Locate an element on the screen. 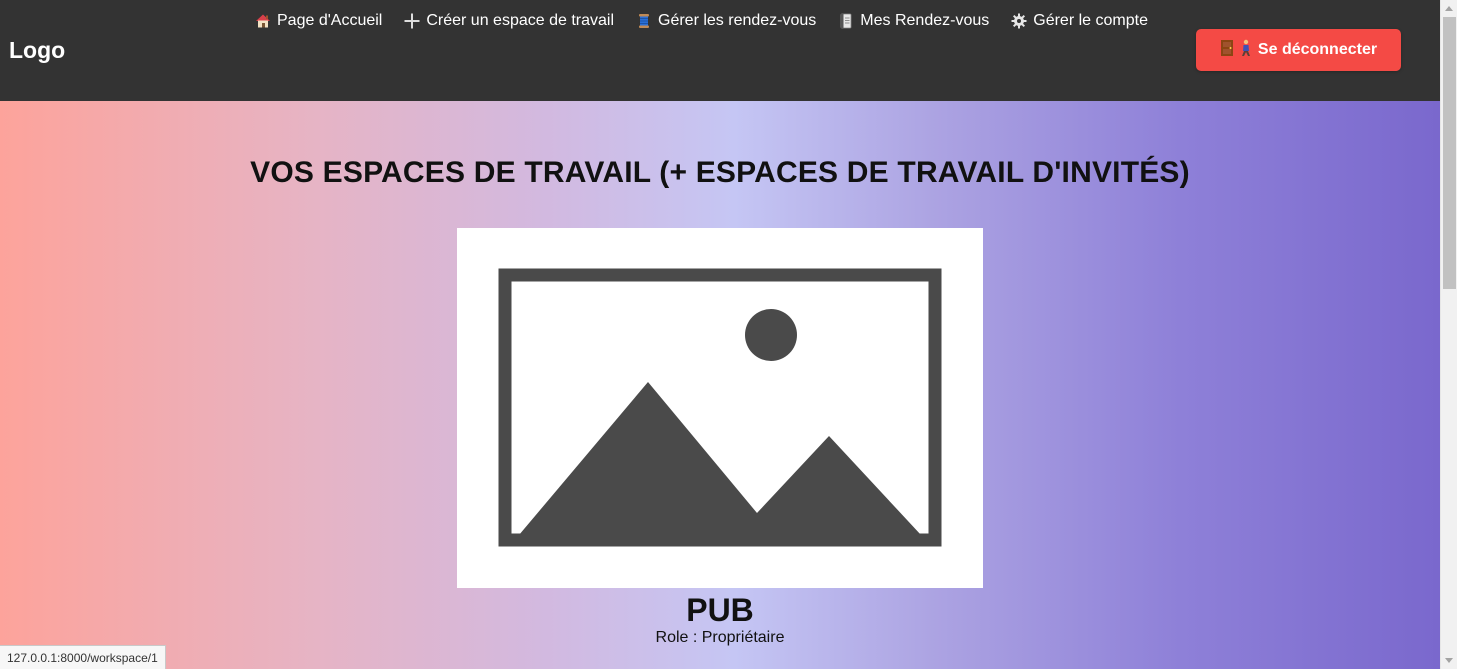 This screenshot has width=1457, height=669. image-placeholder-icon is located at coordinates (720, 407).